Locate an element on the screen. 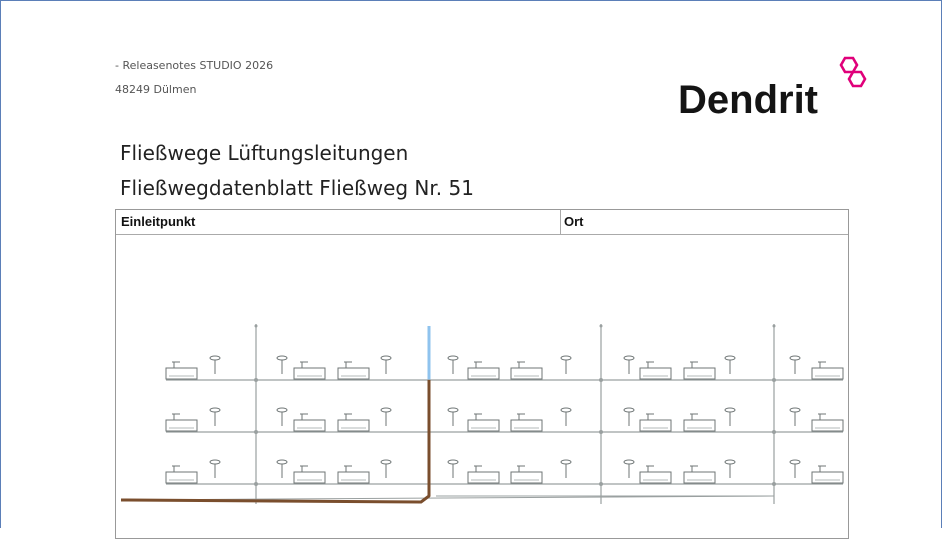  page-title: Fließwege Lüftungsleitungen is located at coordinates (264, 153).